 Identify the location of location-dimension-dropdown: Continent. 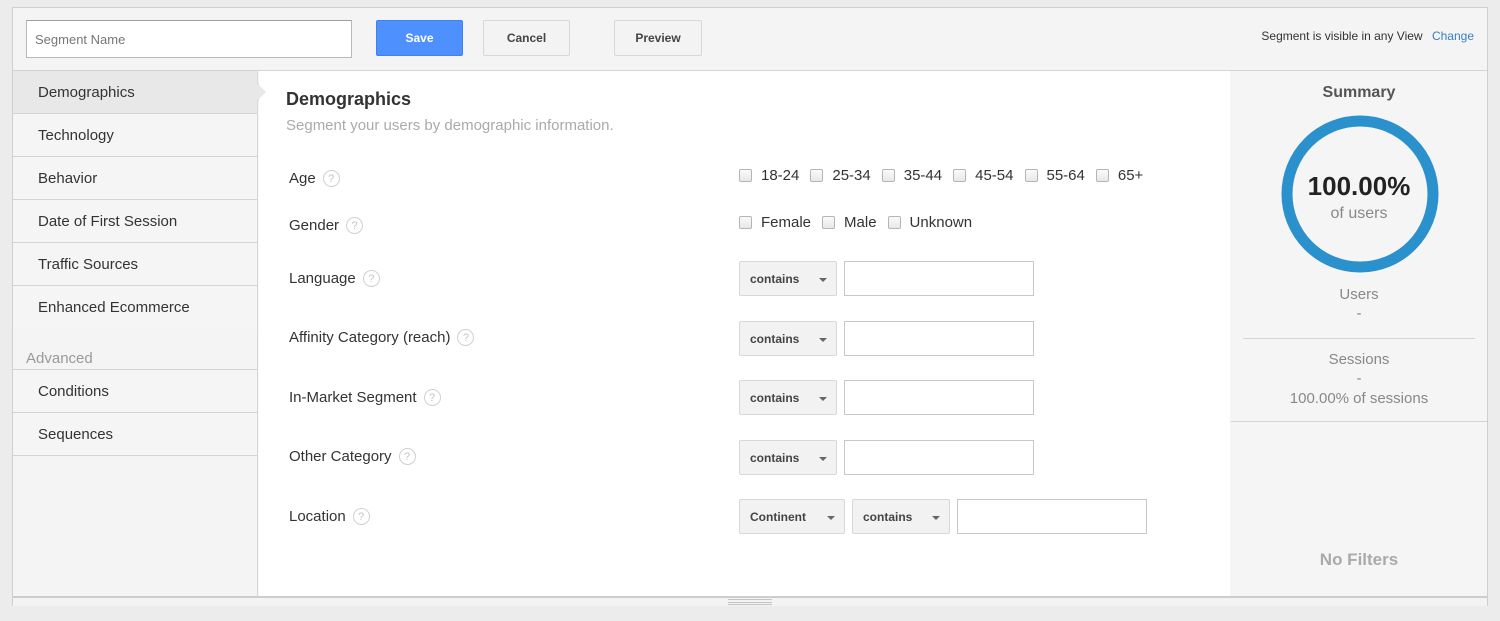
(792, 516).